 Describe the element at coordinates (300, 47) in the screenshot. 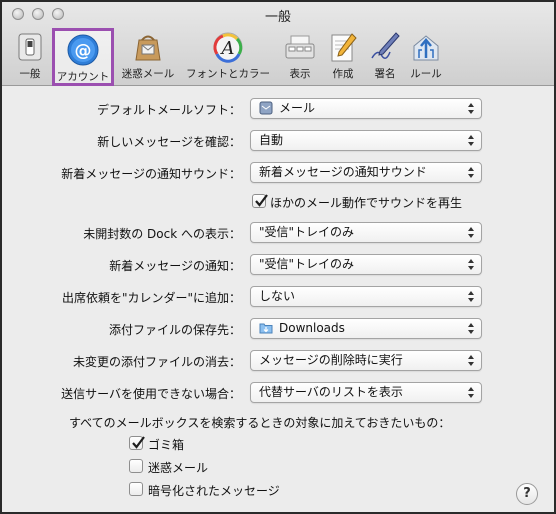

I see `display-icon` at that location.